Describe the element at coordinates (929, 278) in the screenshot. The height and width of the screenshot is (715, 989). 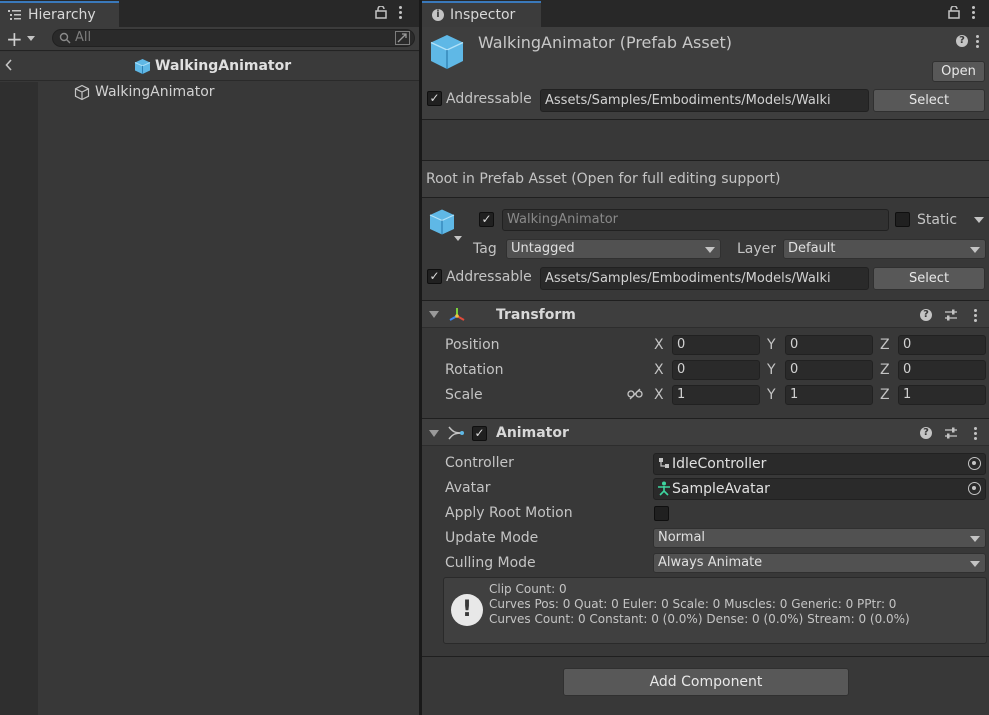
I see `addressable-select-button-2: Select` at that location.